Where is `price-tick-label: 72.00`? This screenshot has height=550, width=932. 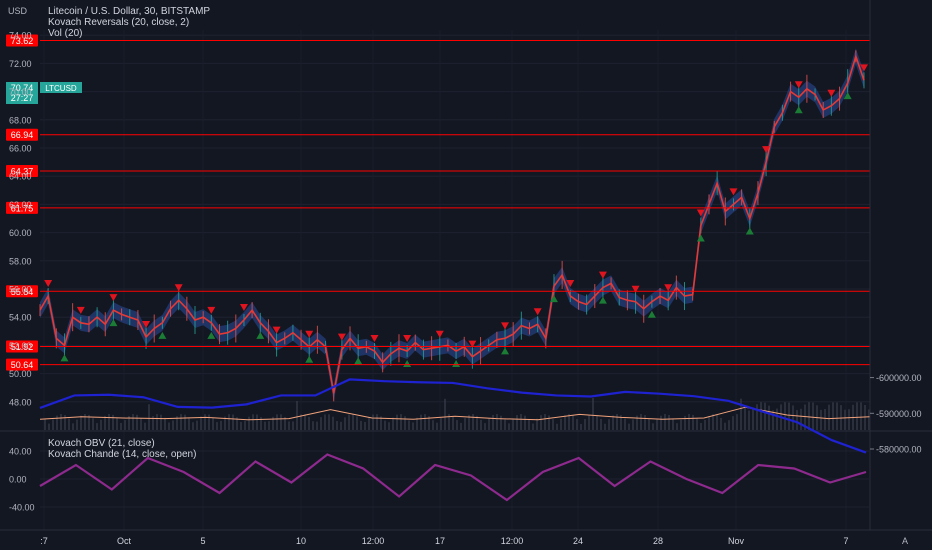
price-tick-label: 72.00 is located at coordinates (20, 64).